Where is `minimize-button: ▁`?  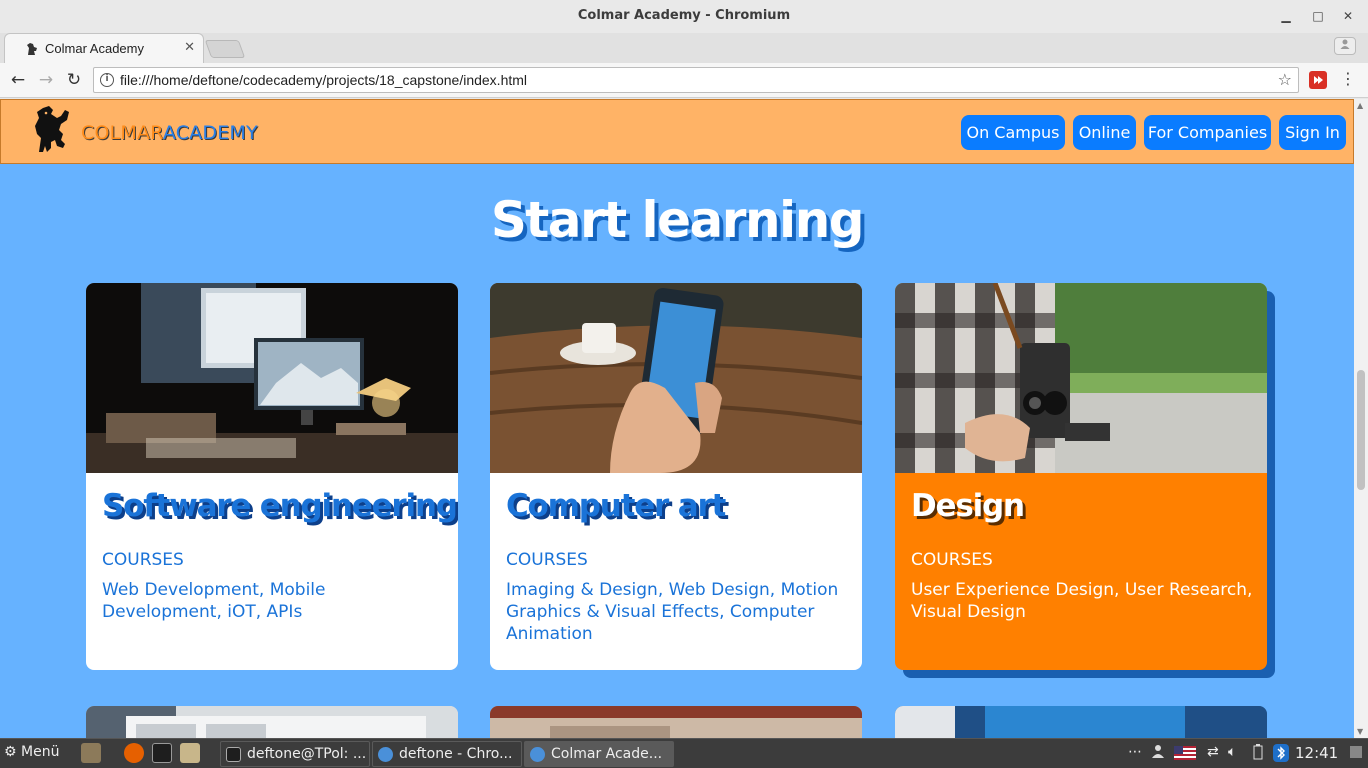 minimize-button: ▁ is located at coordinates (1286, 16).